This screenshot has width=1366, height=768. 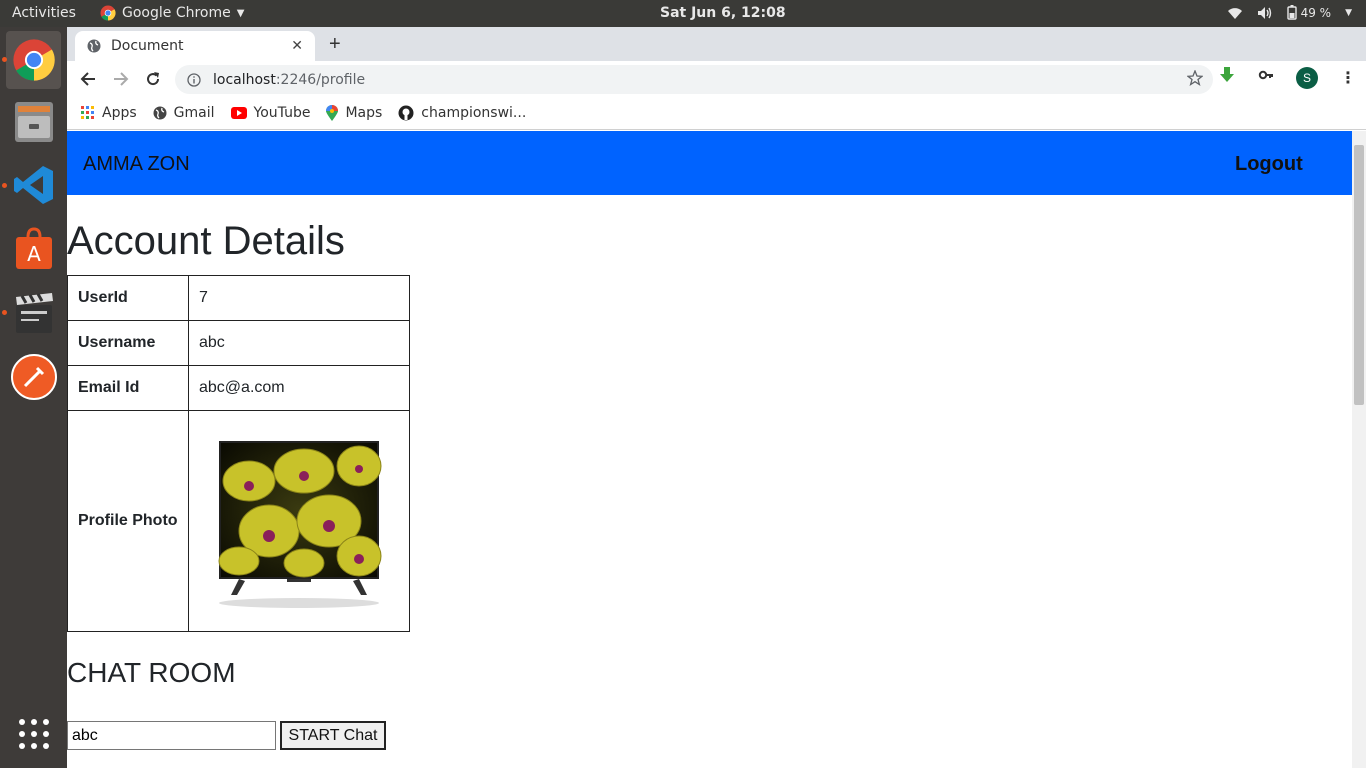 What do you see at coordinates (723, 13) in the screenshot?
I see `clock: Sat Jun 6, 12:08` at bounding box center [723, 13].